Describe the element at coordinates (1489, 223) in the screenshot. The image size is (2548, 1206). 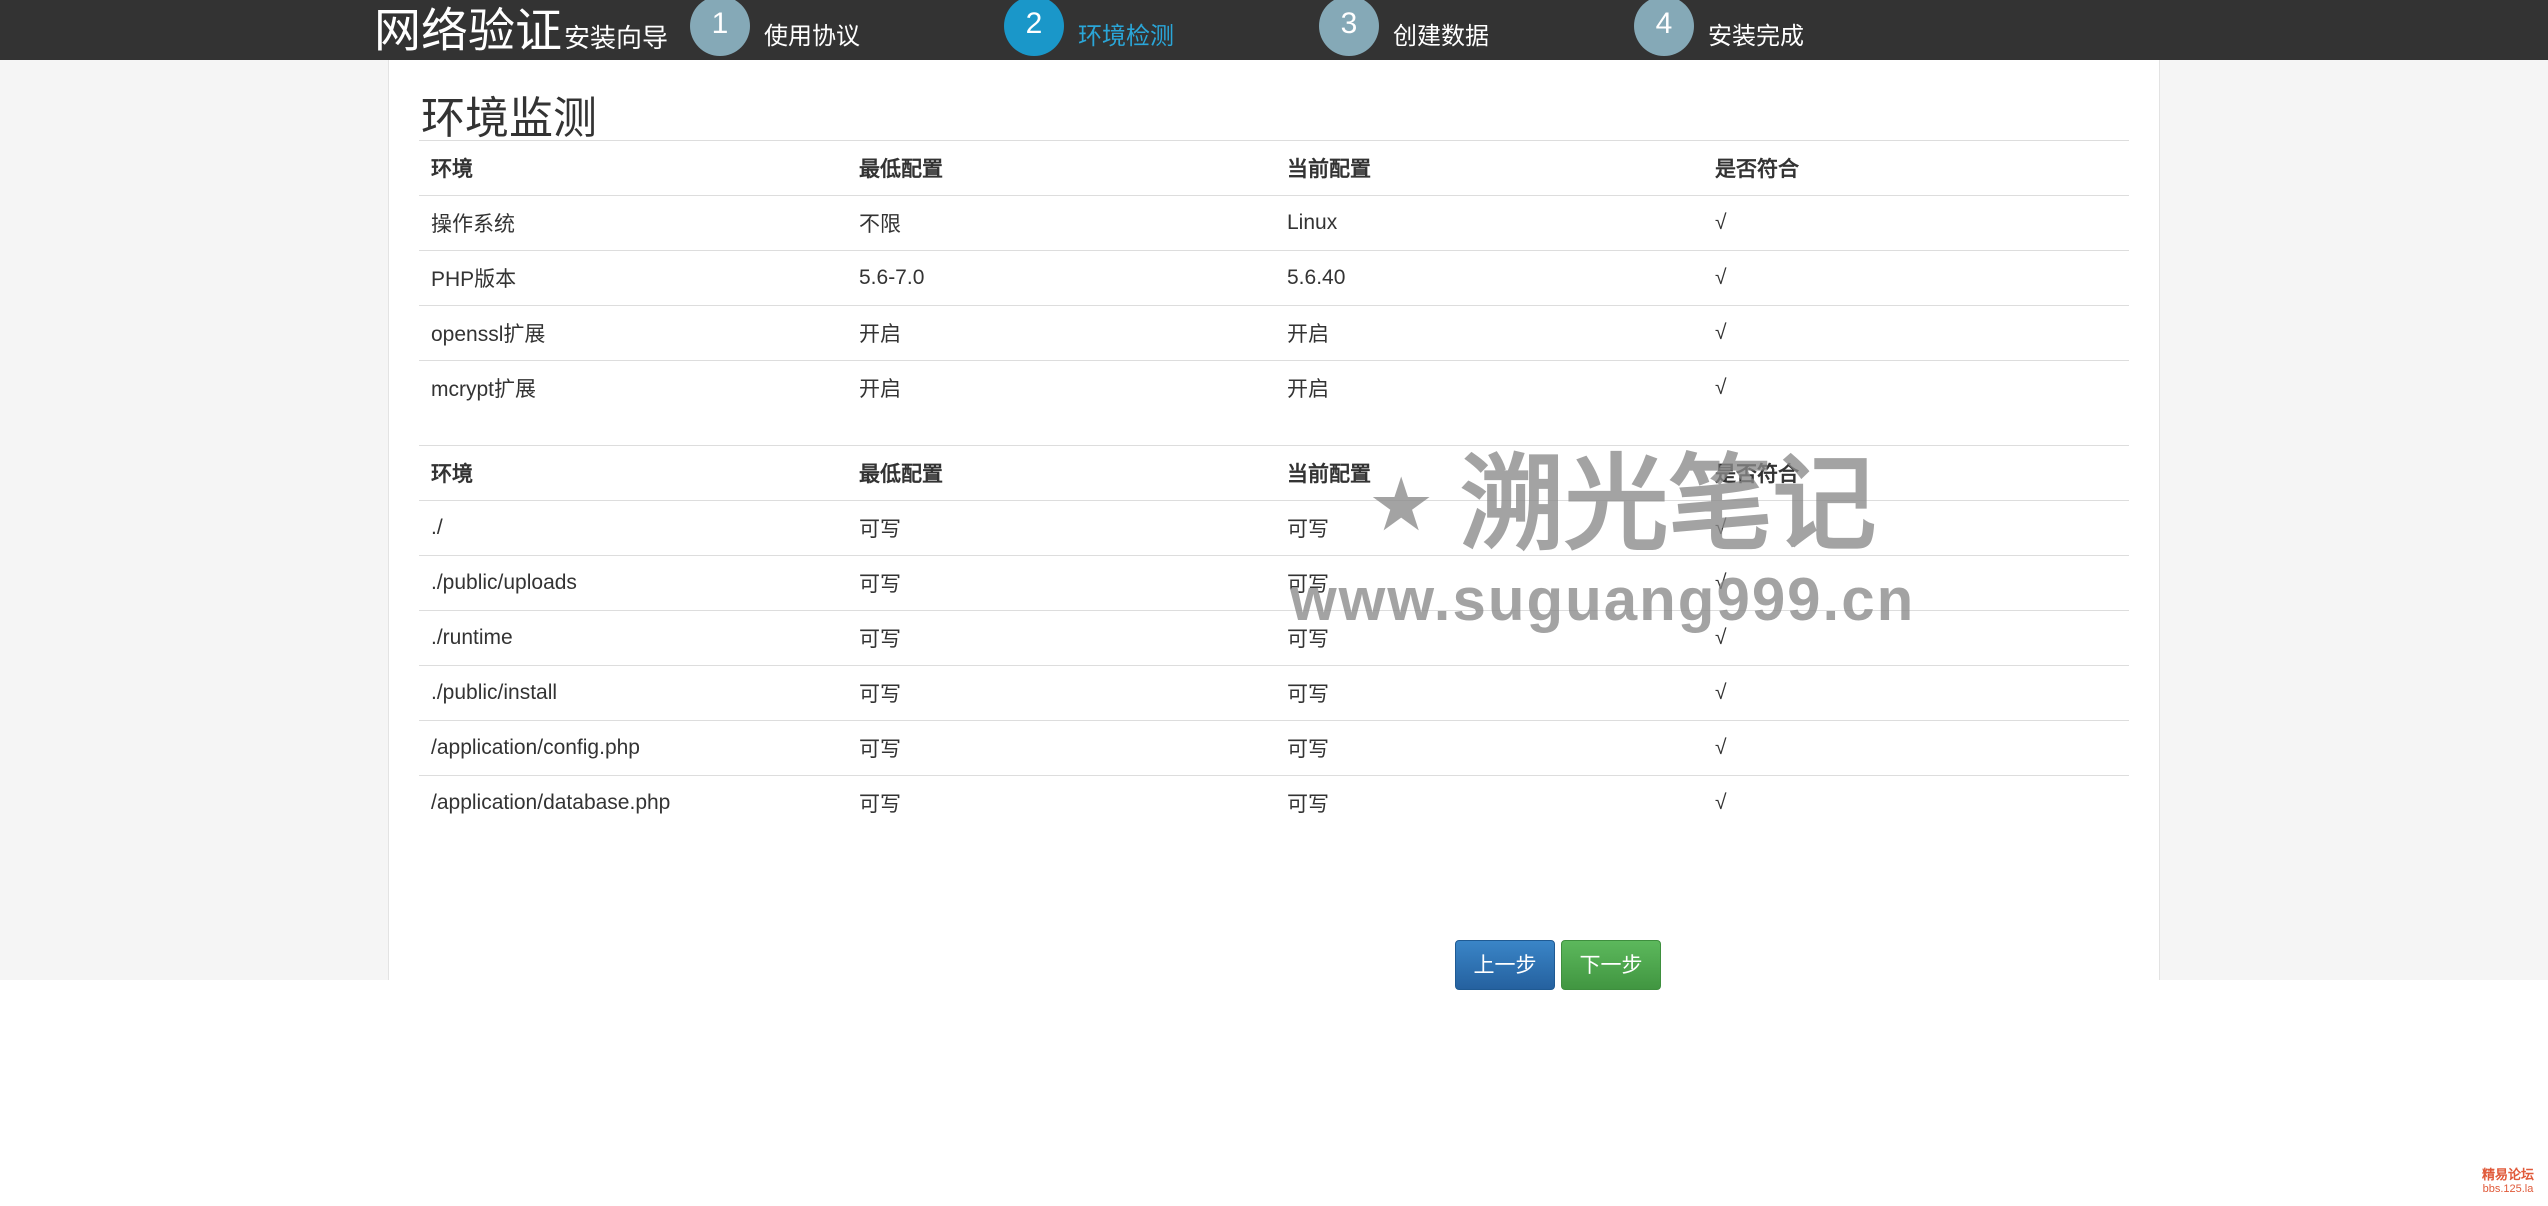
I see `cell-current: Linux` at that location.